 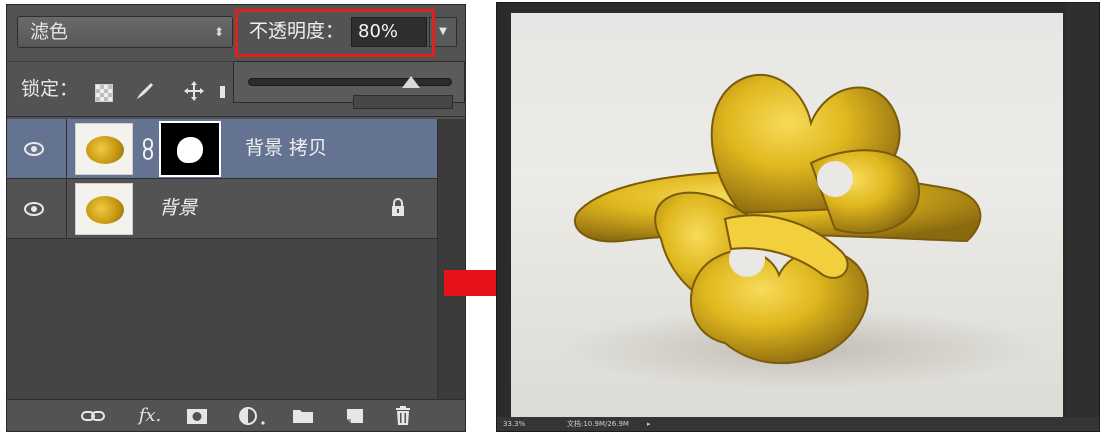 What do you see at coordinates (178, 208) in the screenshot?
I see `layer-name: 背景` at bounding box center [178, 208].